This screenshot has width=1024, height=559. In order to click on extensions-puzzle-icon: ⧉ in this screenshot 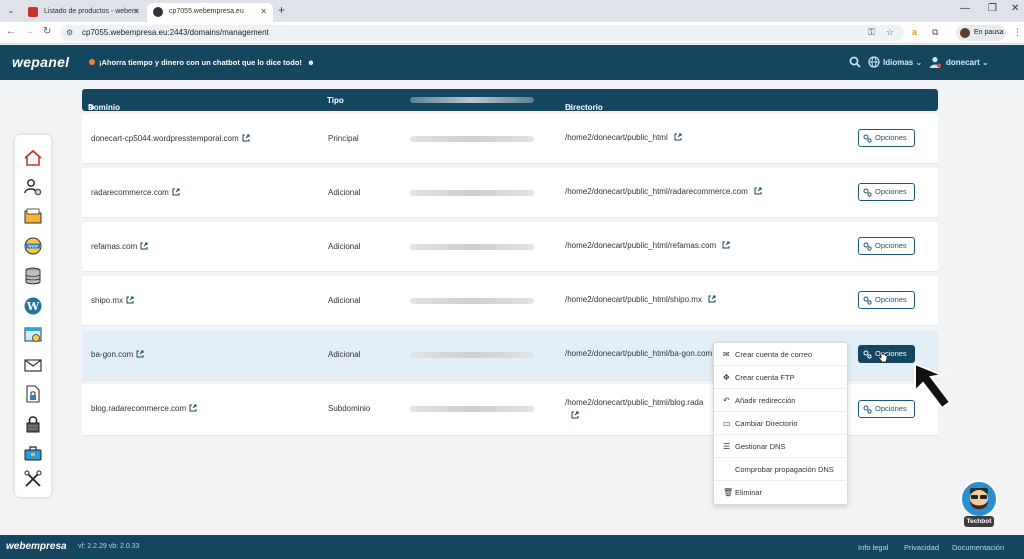, I will do `click(935, 32)`.